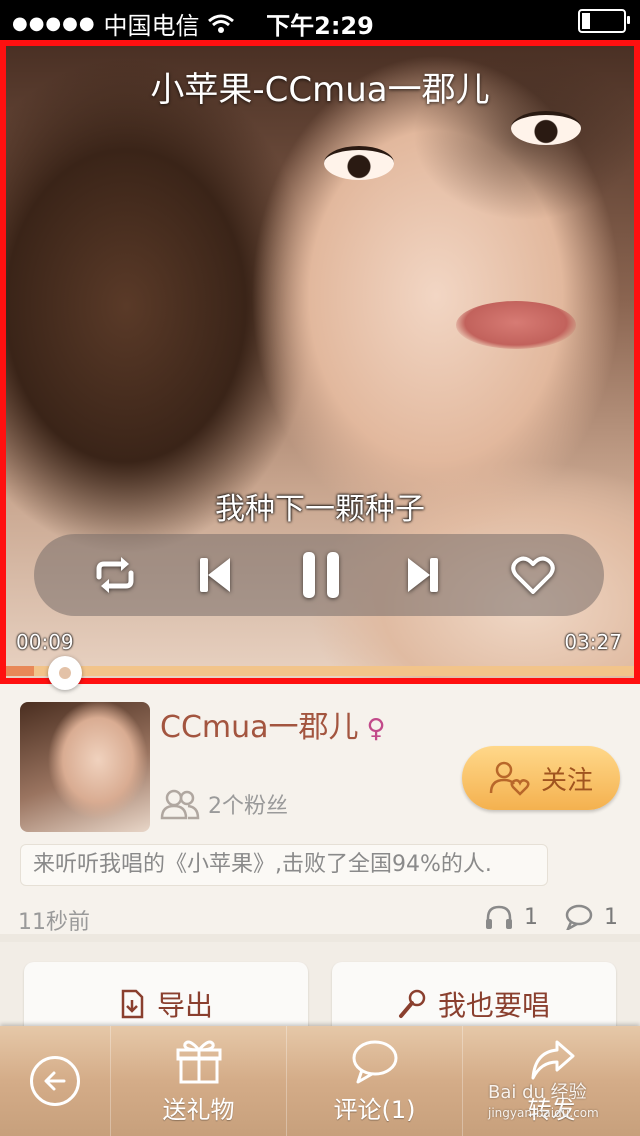 Image resolution: width=640 pixels, height=1136 pixels. Describe the element at coordinates (320, 26) in the screenshot. I see `status-time: 下午2:29` at that location.